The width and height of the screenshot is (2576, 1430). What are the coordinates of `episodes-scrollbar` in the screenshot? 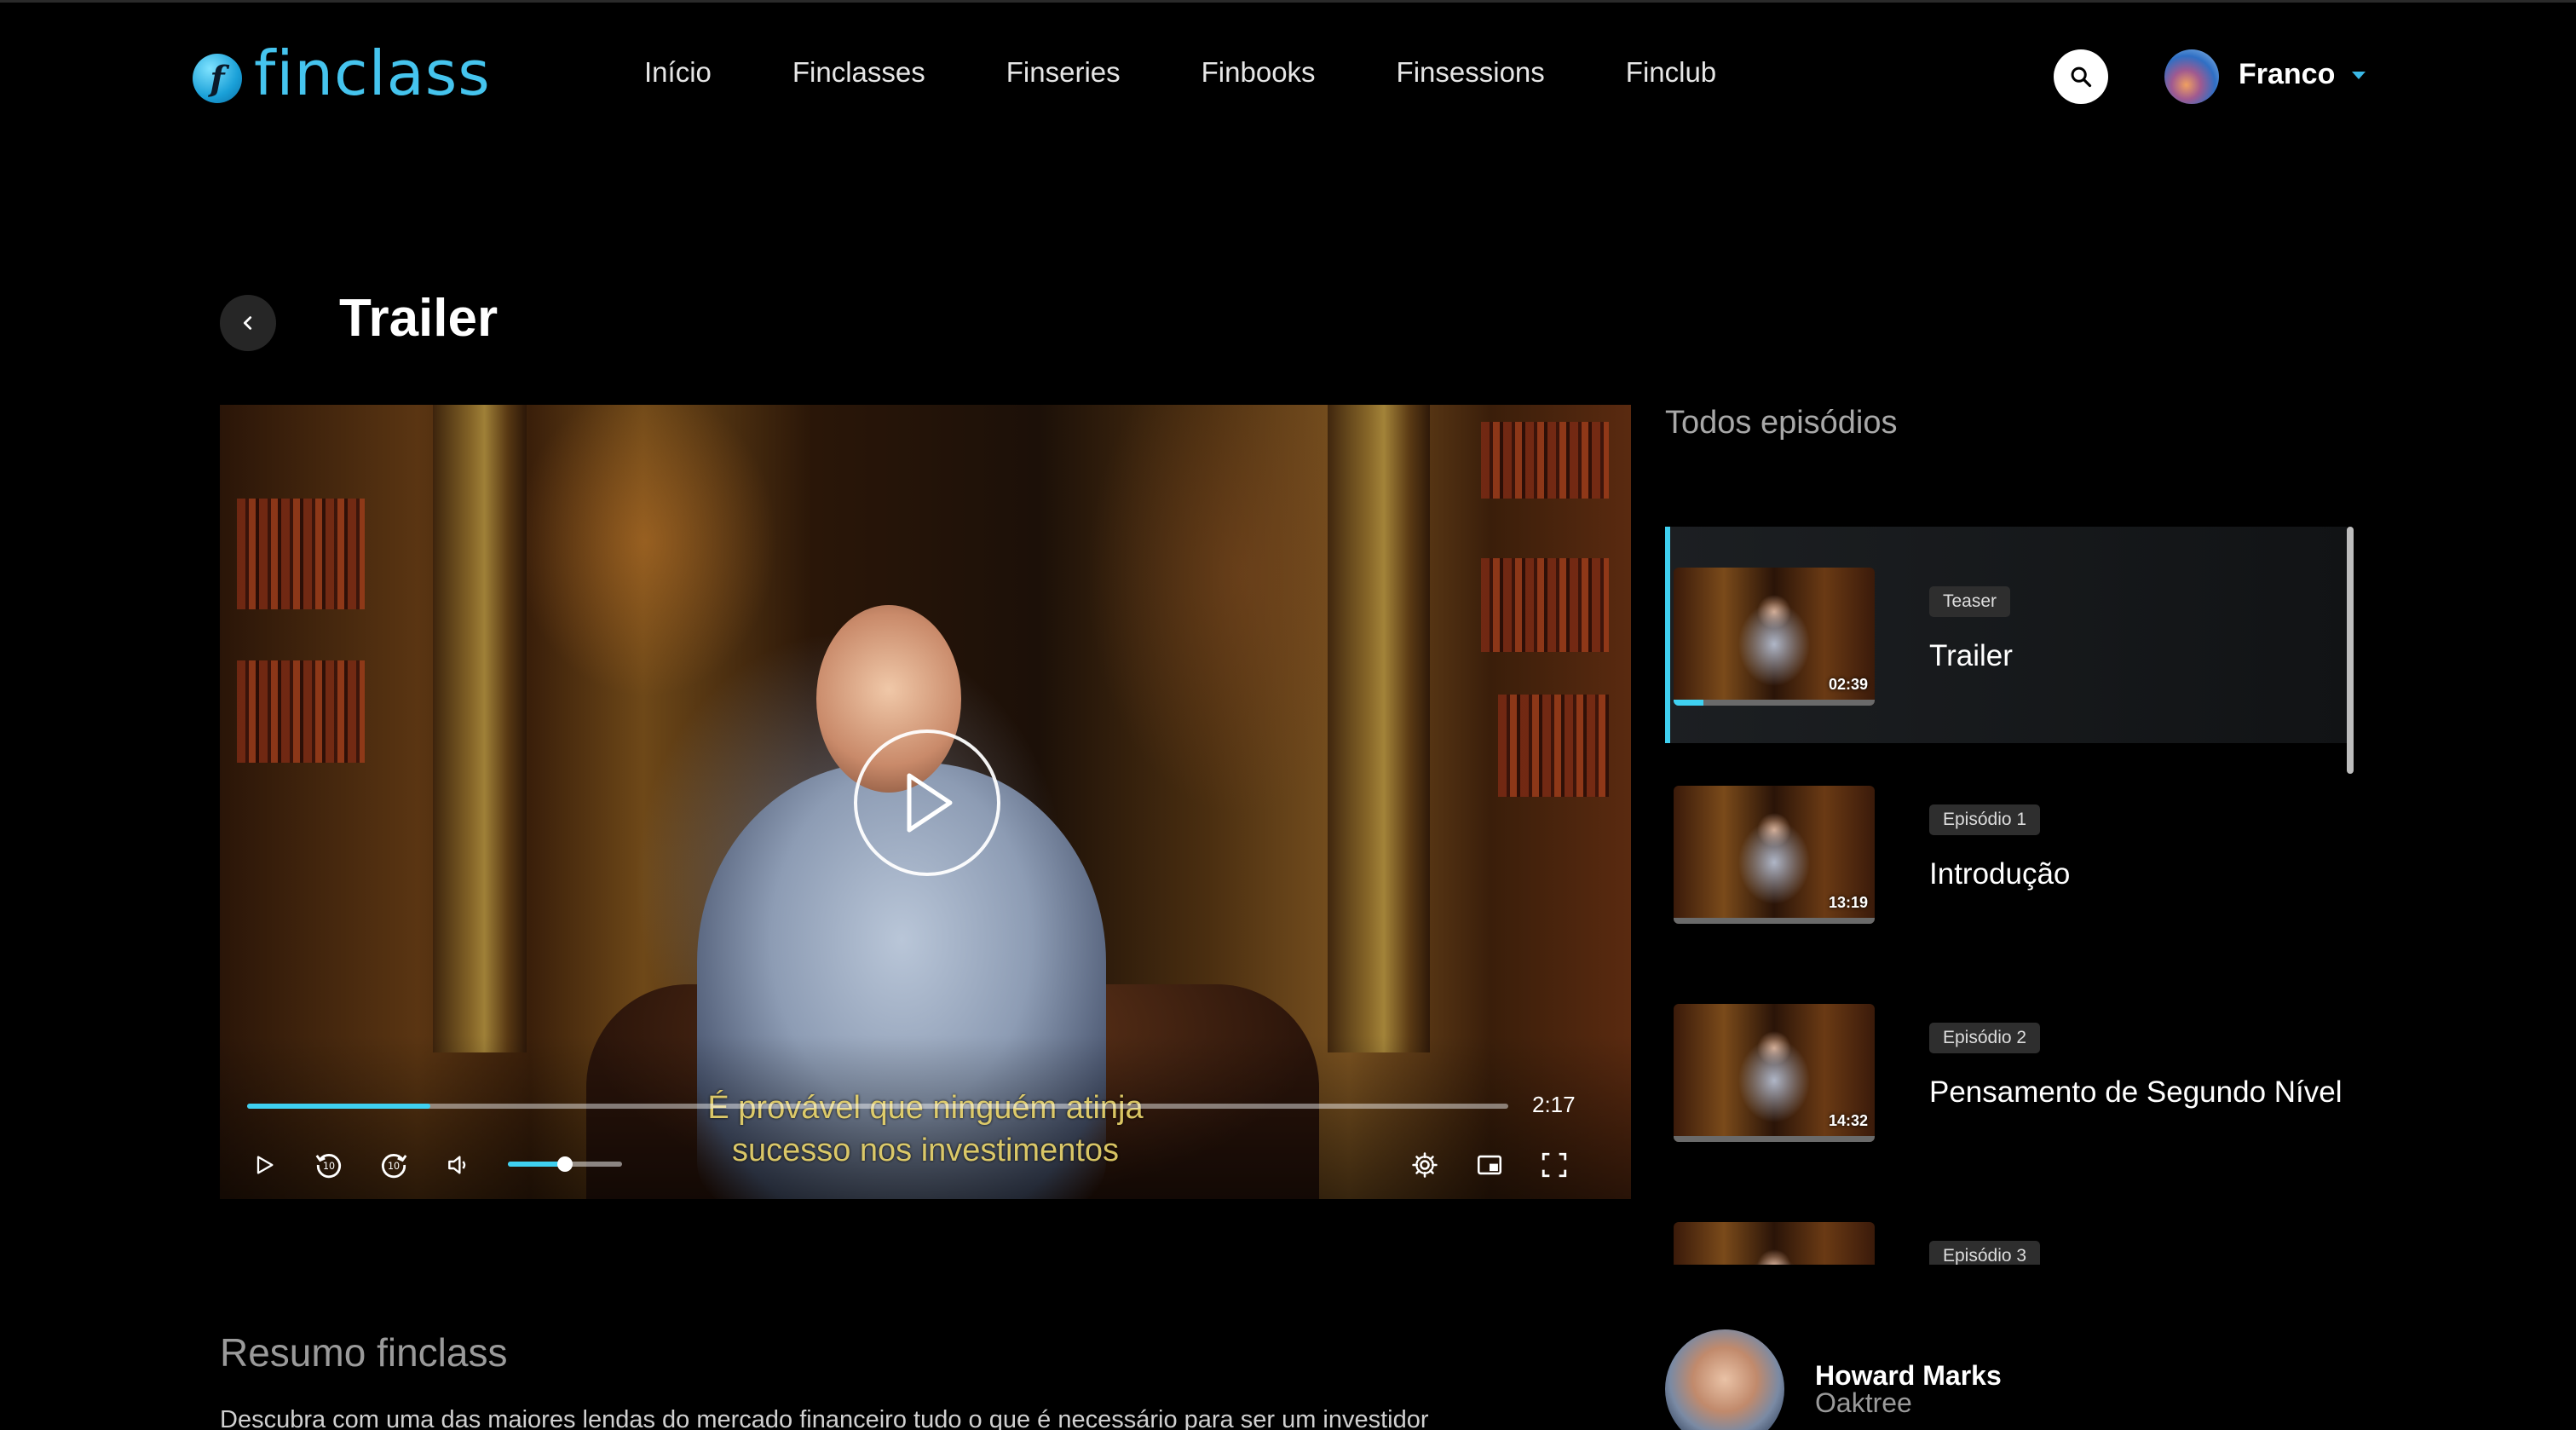 It's located at (2350, 650).